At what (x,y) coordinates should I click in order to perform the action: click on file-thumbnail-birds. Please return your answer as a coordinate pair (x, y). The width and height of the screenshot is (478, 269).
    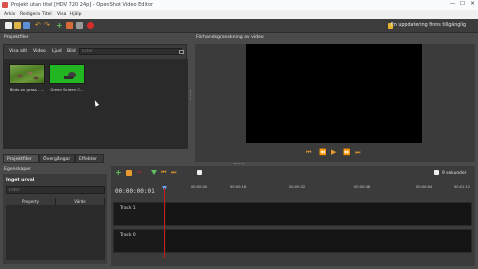
    Looking at the image, I should click on (27, 74).